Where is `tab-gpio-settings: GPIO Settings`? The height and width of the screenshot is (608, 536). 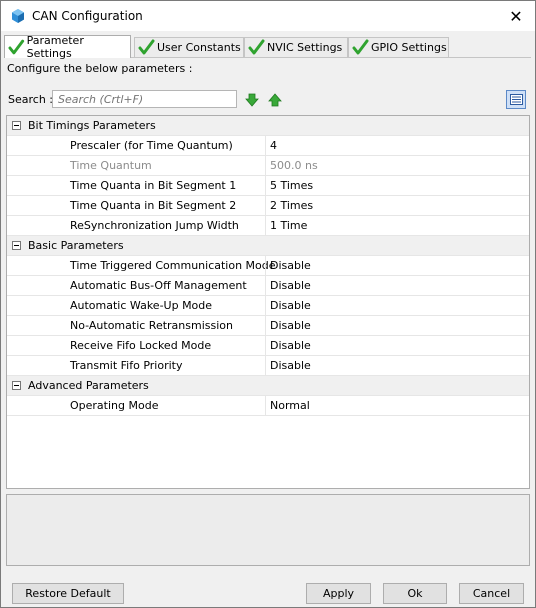 tab-gpio-settings: GPIO Settings is located at coordinates (398, 47).